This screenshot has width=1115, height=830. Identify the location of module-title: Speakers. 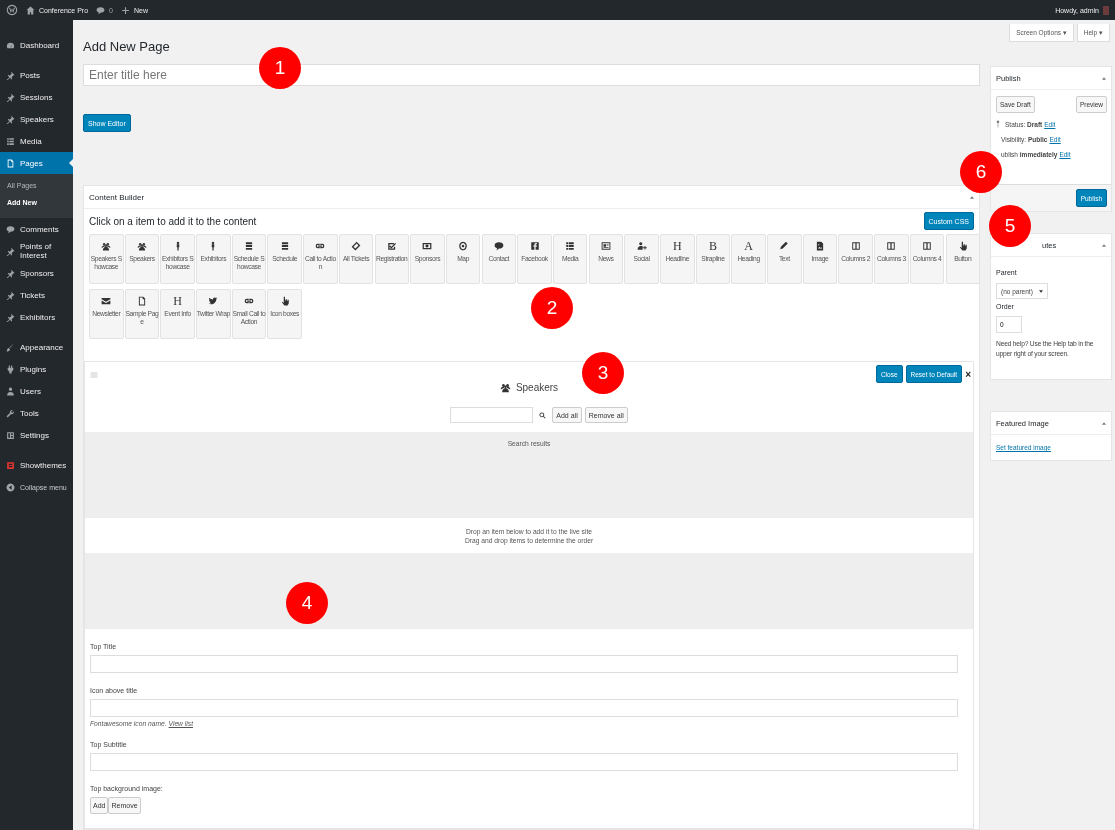
(537, 388).